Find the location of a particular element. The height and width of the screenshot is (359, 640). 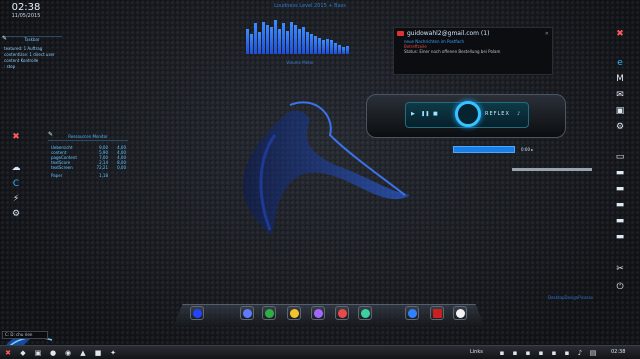

blue-orb-icon is located at coordinates (197, 313).